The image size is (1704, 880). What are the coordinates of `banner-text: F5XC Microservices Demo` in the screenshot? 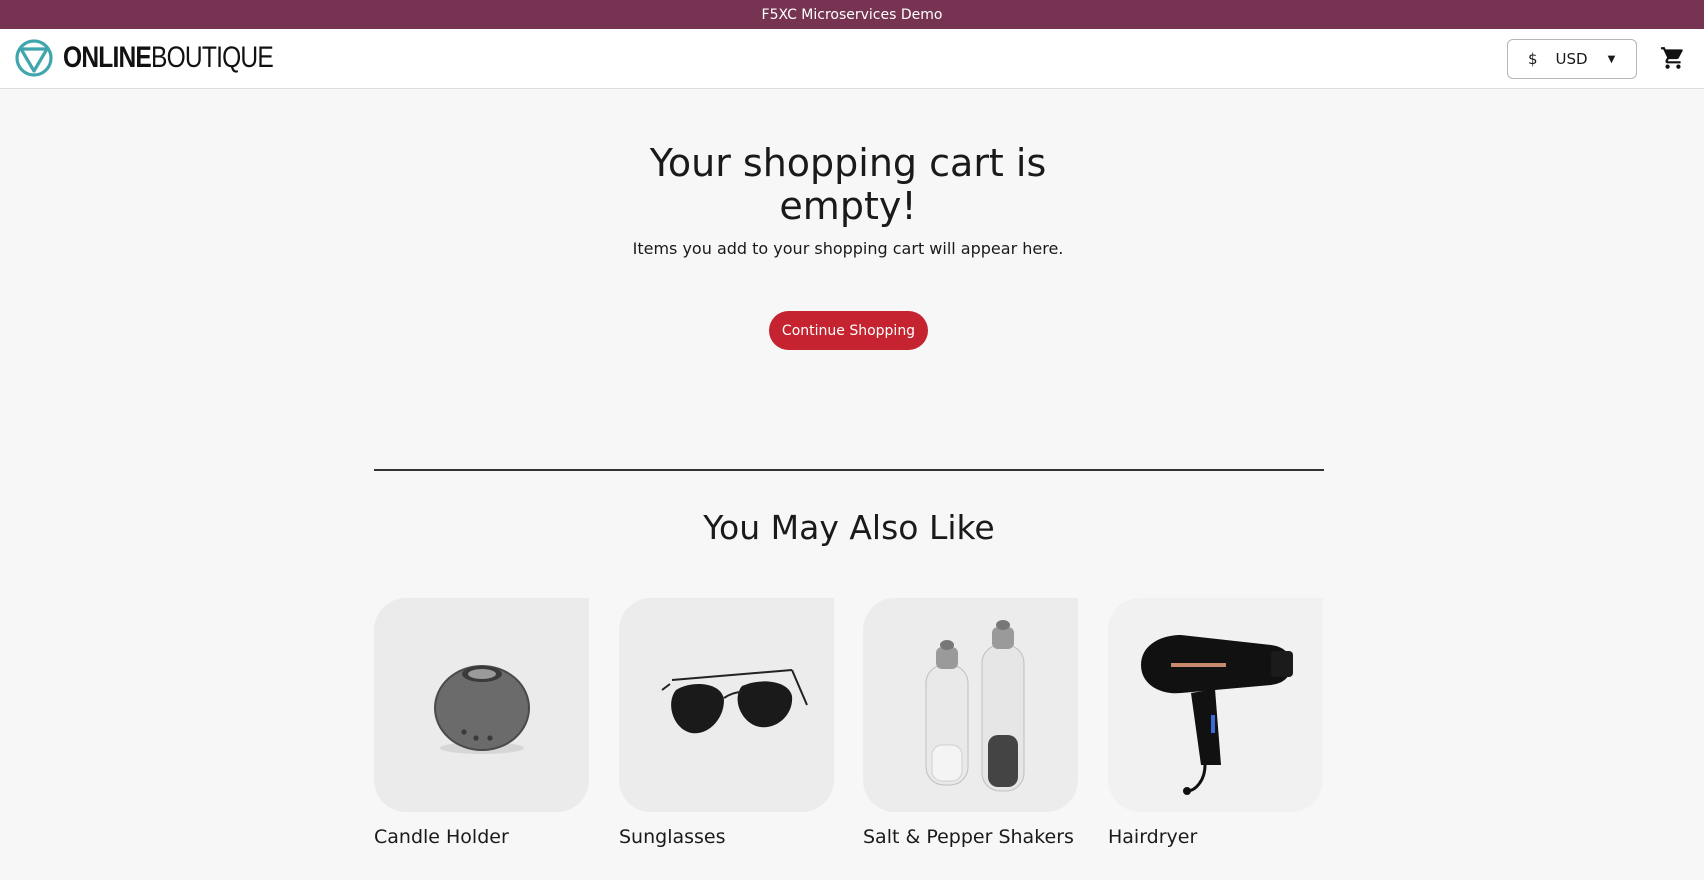 It's located at (852, 14).